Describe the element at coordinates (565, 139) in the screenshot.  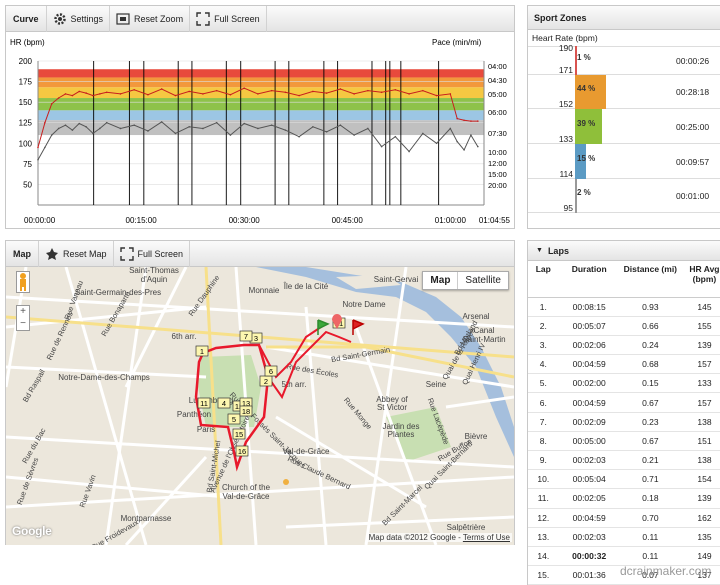
I see `zone-lower-bound: 133` at that location.